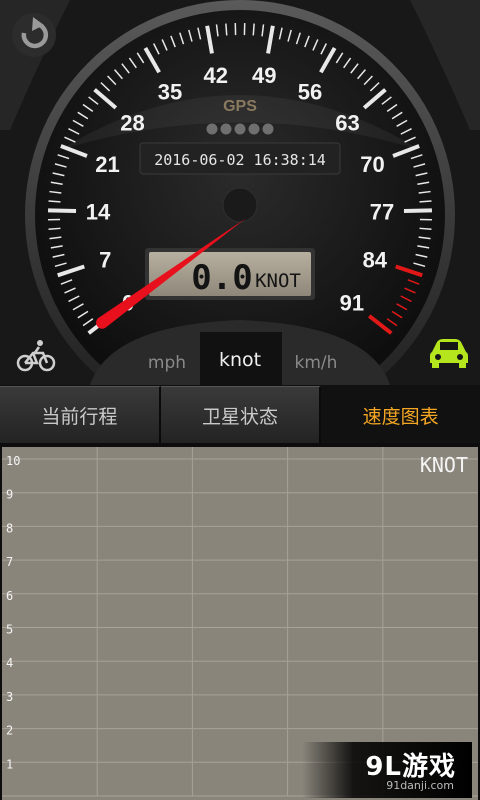 This screenshot has width=480, height=800. I want to click on chart-y-tick-label: 5, so click(9, 630).